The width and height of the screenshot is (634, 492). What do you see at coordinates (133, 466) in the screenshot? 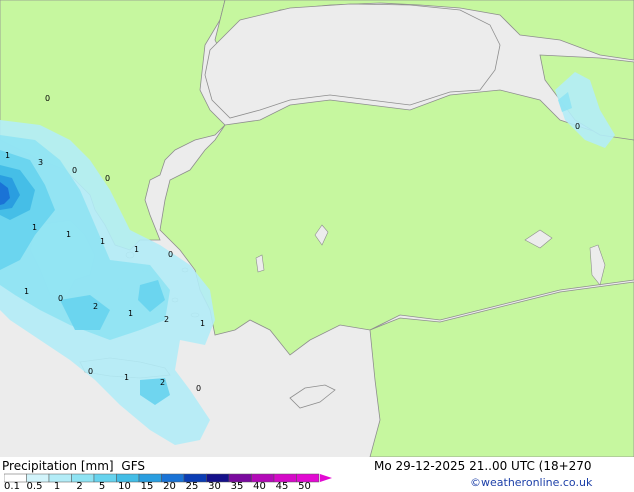
I see `model-name: GFS` at bounding box center [133, 466].